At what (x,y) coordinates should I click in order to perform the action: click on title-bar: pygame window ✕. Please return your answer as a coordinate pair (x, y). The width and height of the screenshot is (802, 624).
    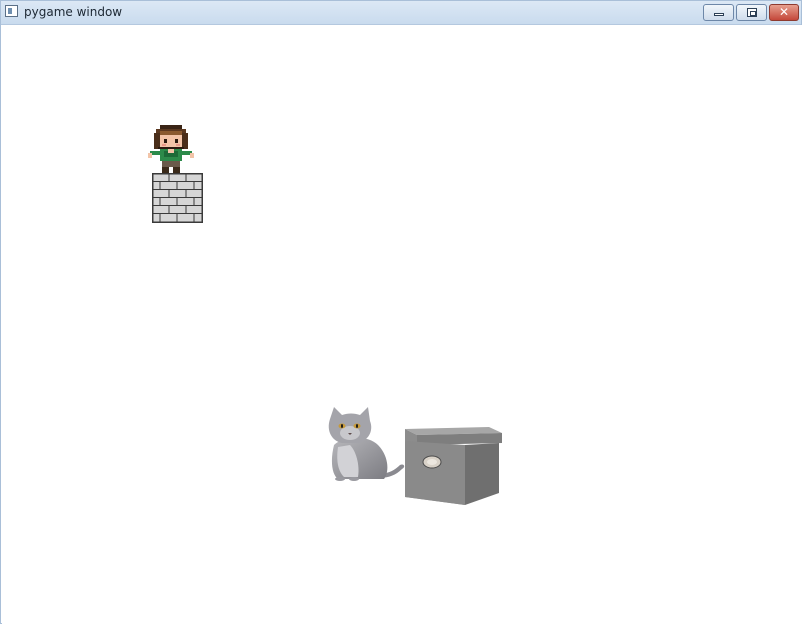
    Looking at the image, I should click on (401, 13).